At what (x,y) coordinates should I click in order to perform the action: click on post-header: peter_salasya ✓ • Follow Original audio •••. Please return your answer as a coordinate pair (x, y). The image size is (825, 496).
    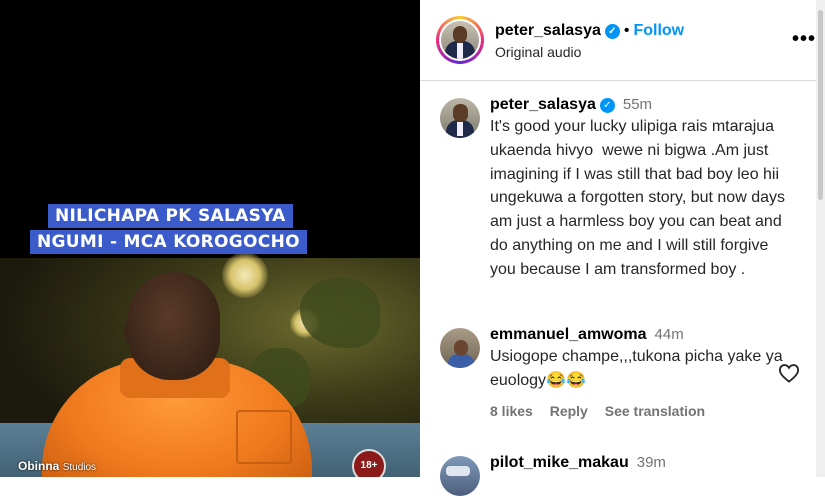
    Looking at the image, I should click on (622, 40).